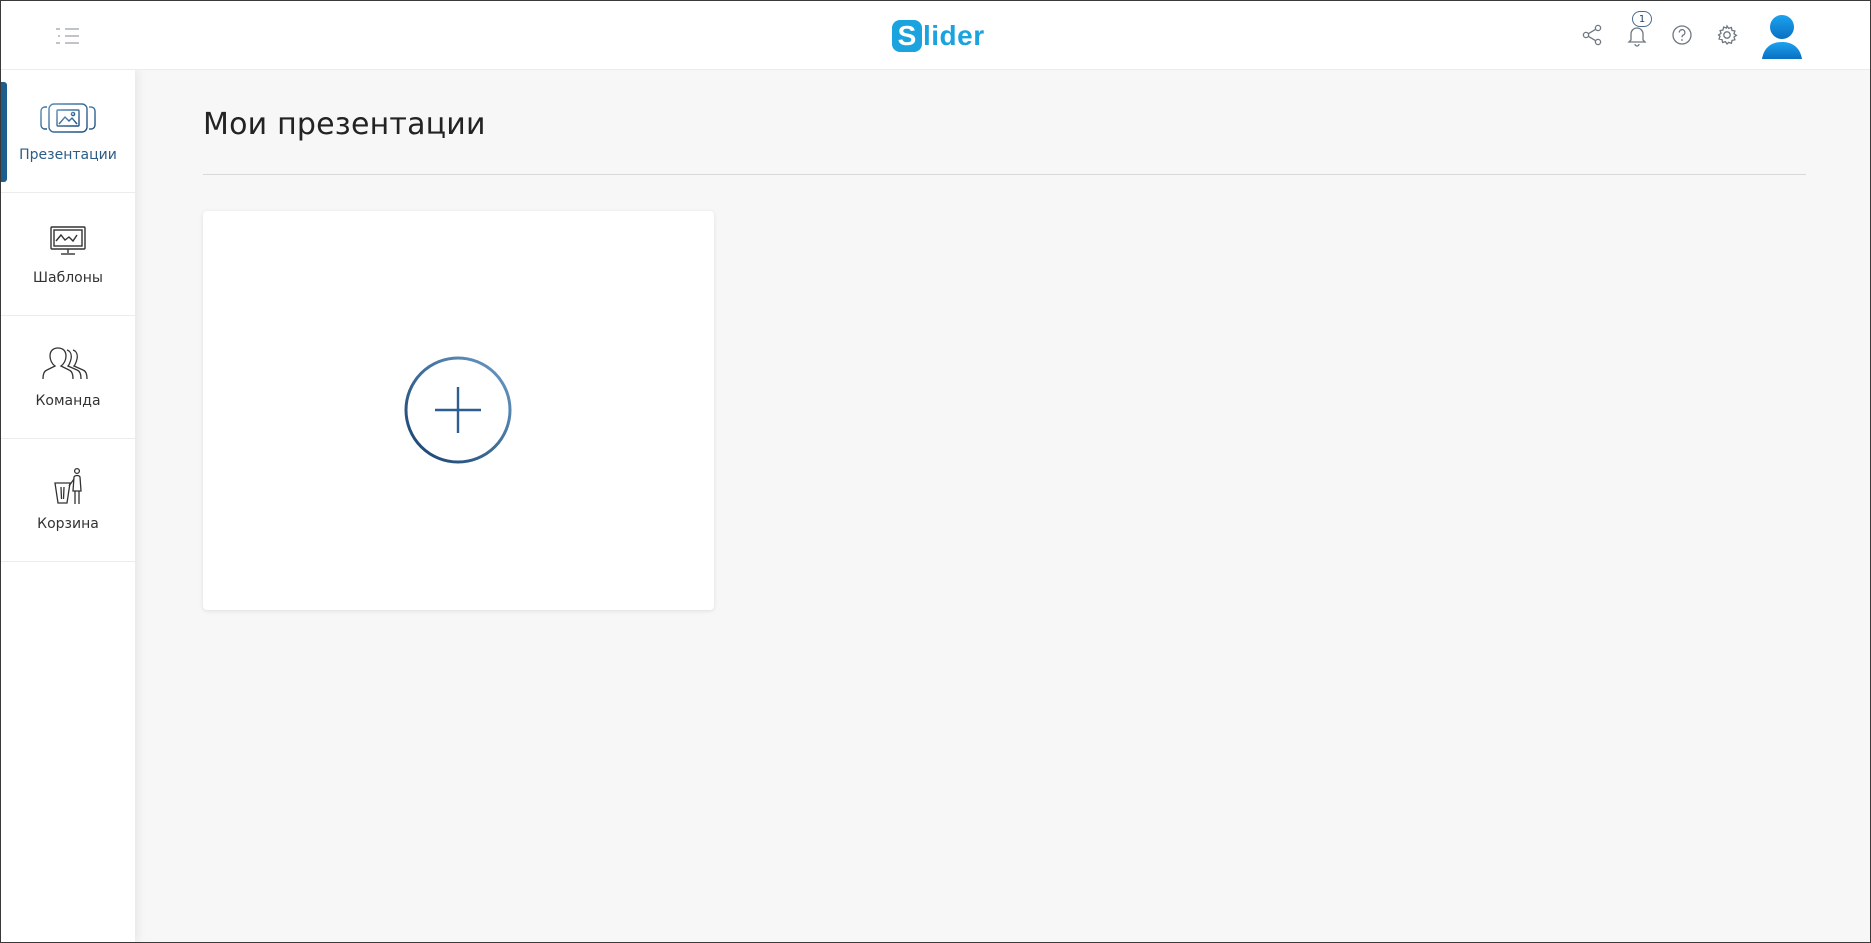  Describe the element at coordinates (1592, 35) in the screenshot. I see `share-icon` at that location.